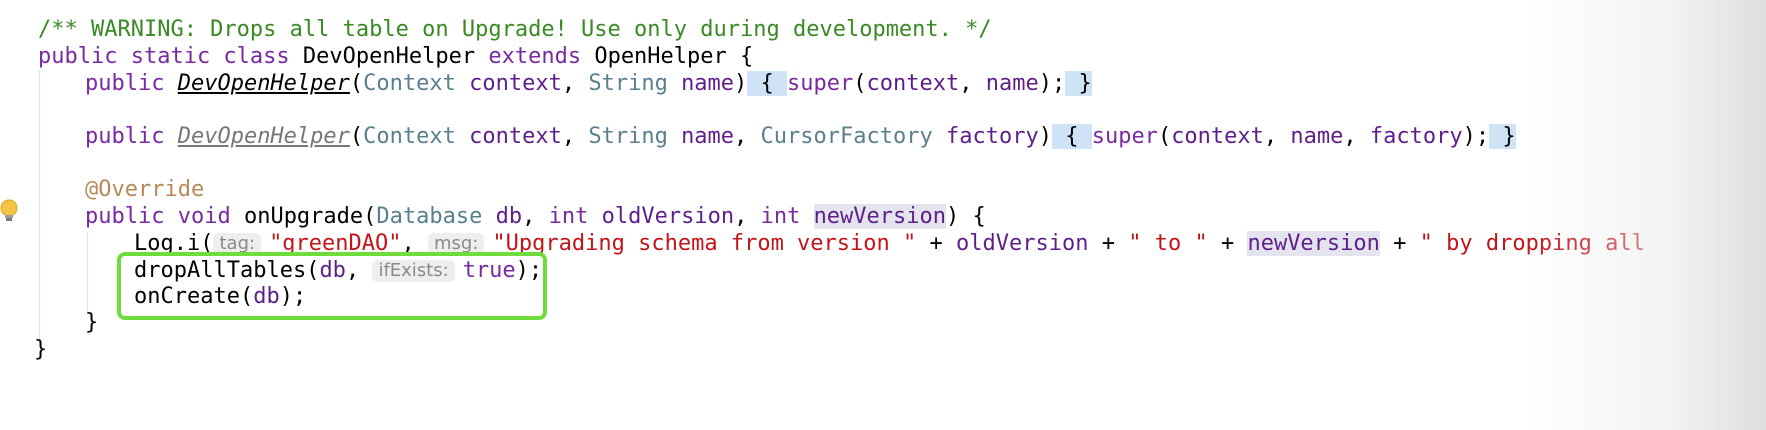 The width and height of the screenshot is (1766, 430). I want to click on variable-highlighted: newVersion, so click(1313, 243).